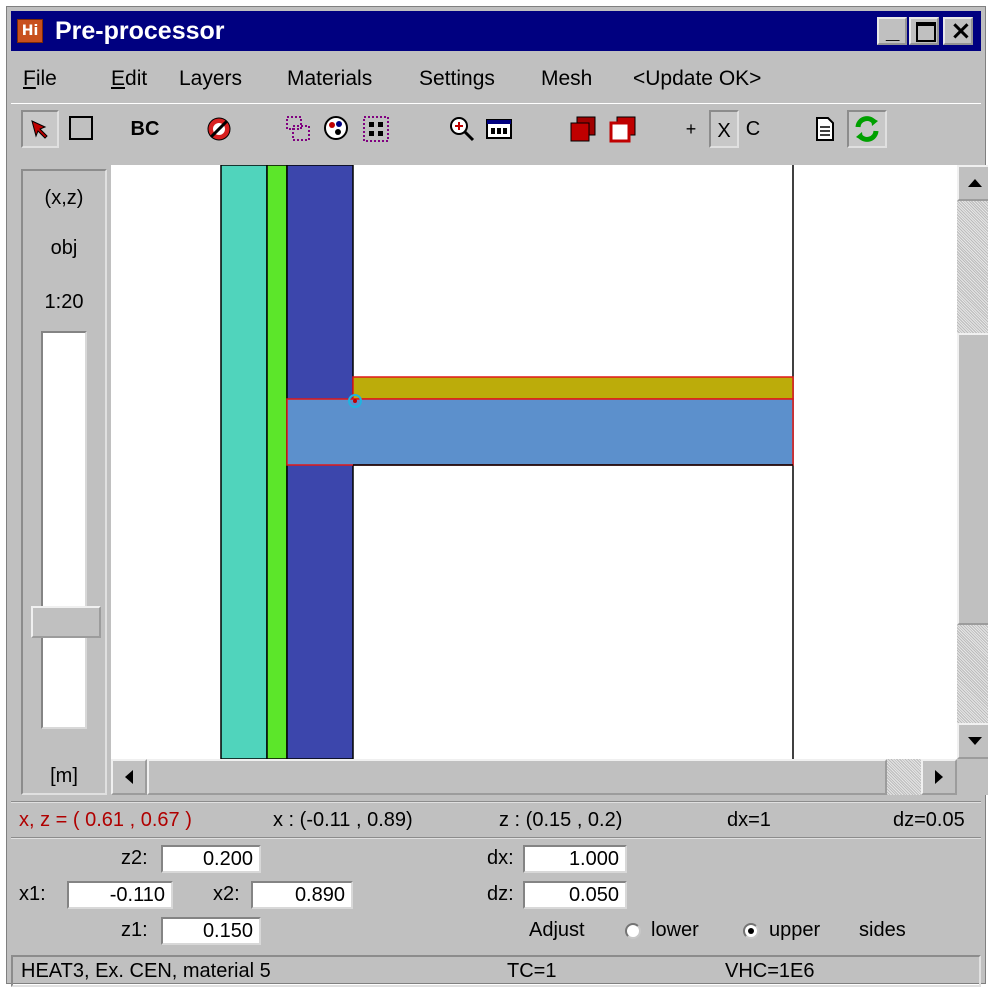  What do you see at coordinates (329, 79) in the screenshot?
I see `menu-materials: Materials` at bounding box center [329, 79].